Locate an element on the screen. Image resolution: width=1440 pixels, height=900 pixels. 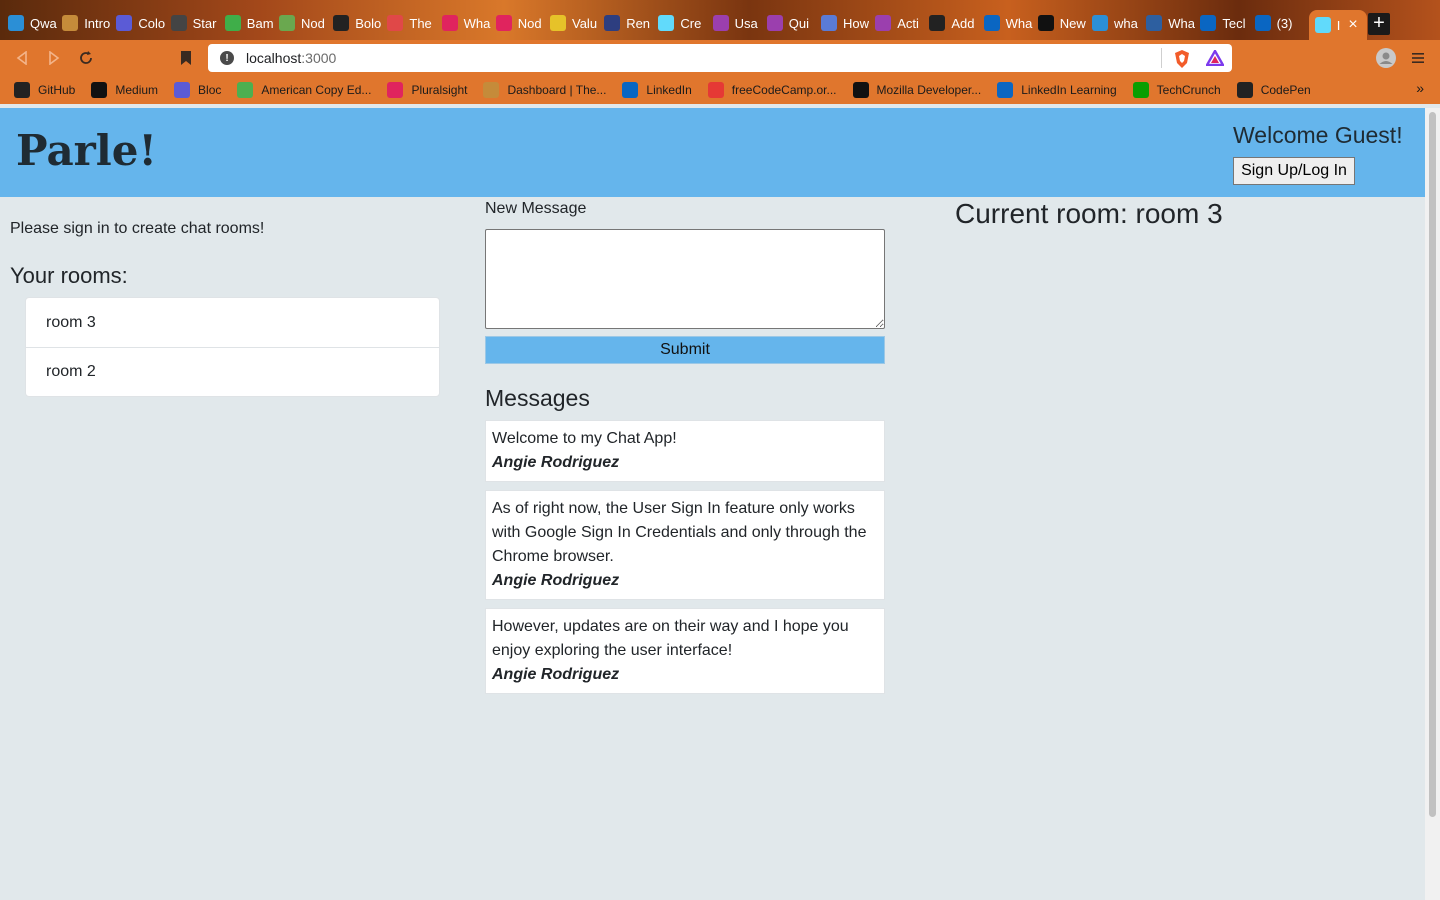
new-message-label: New Message is located at coordinates (536, 208).